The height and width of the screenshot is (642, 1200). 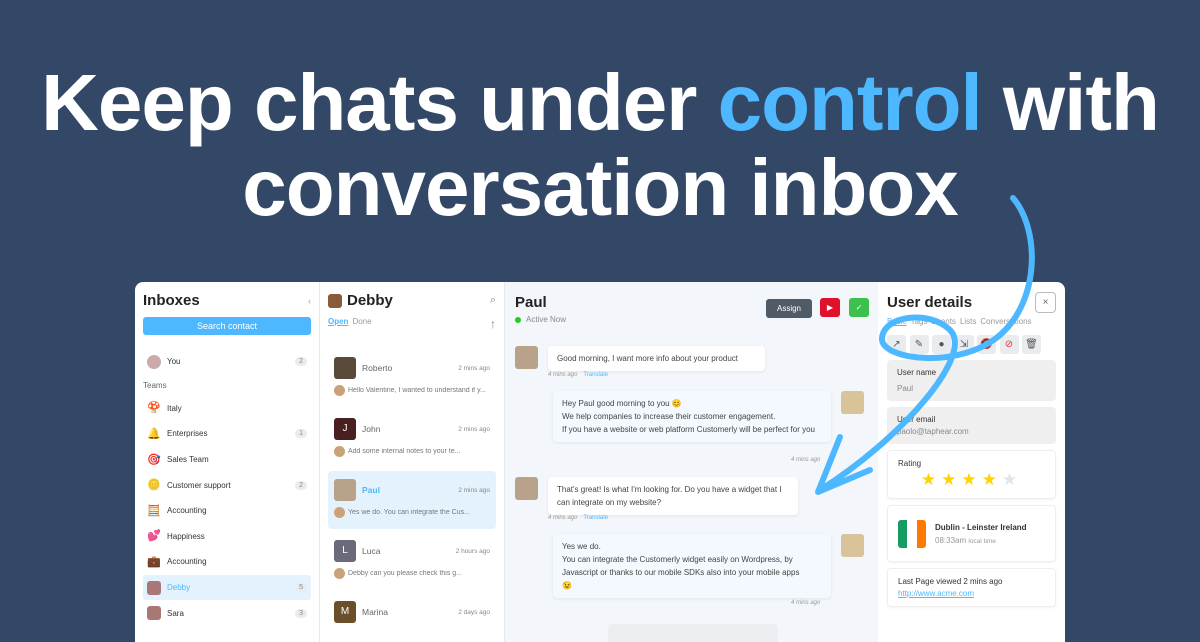 What do you see at coordinates (925, 345) in the screenshot?
I see `hand-drawn-arrow` at bounding box center [925, 345].